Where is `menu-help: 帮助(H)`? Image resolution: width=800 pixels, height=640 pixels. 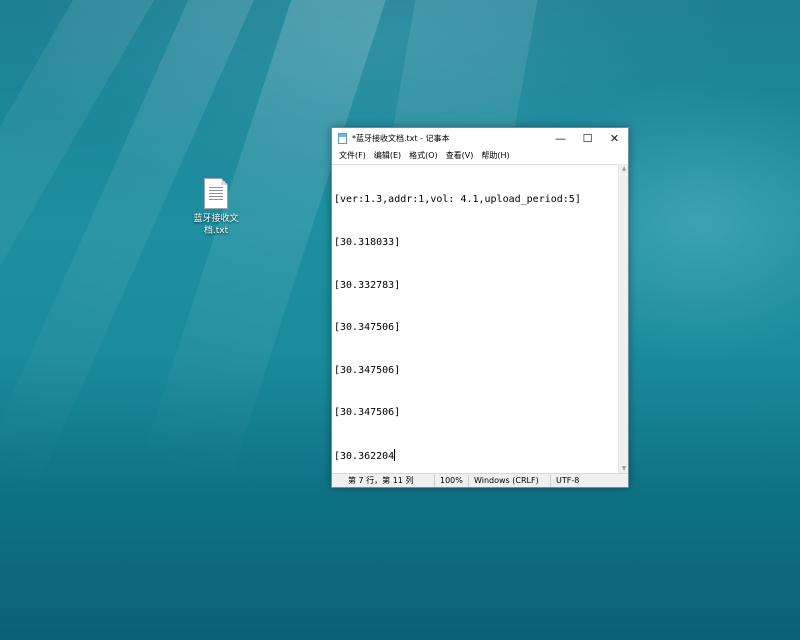 menu-help: 帮助(H) is located at coordinates (495, 156).